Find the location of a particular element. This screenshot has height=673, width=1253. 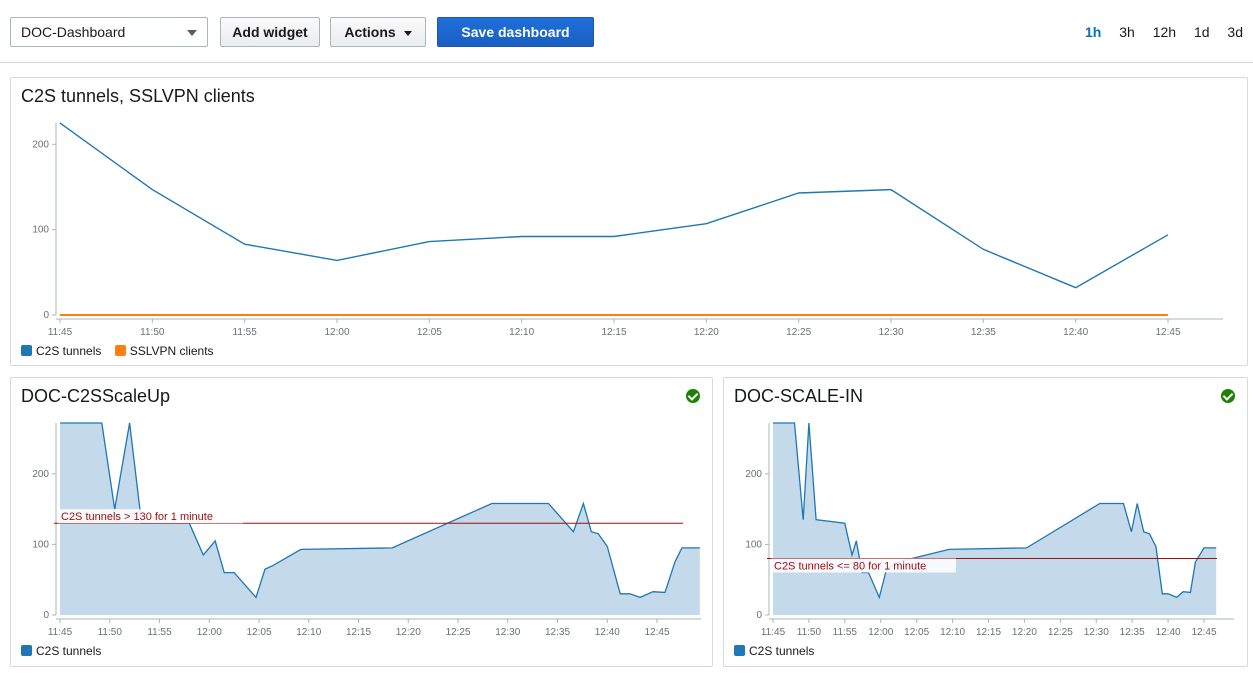

dashboard-select: DOC-Dashboard is located at coordinates (109, 32).